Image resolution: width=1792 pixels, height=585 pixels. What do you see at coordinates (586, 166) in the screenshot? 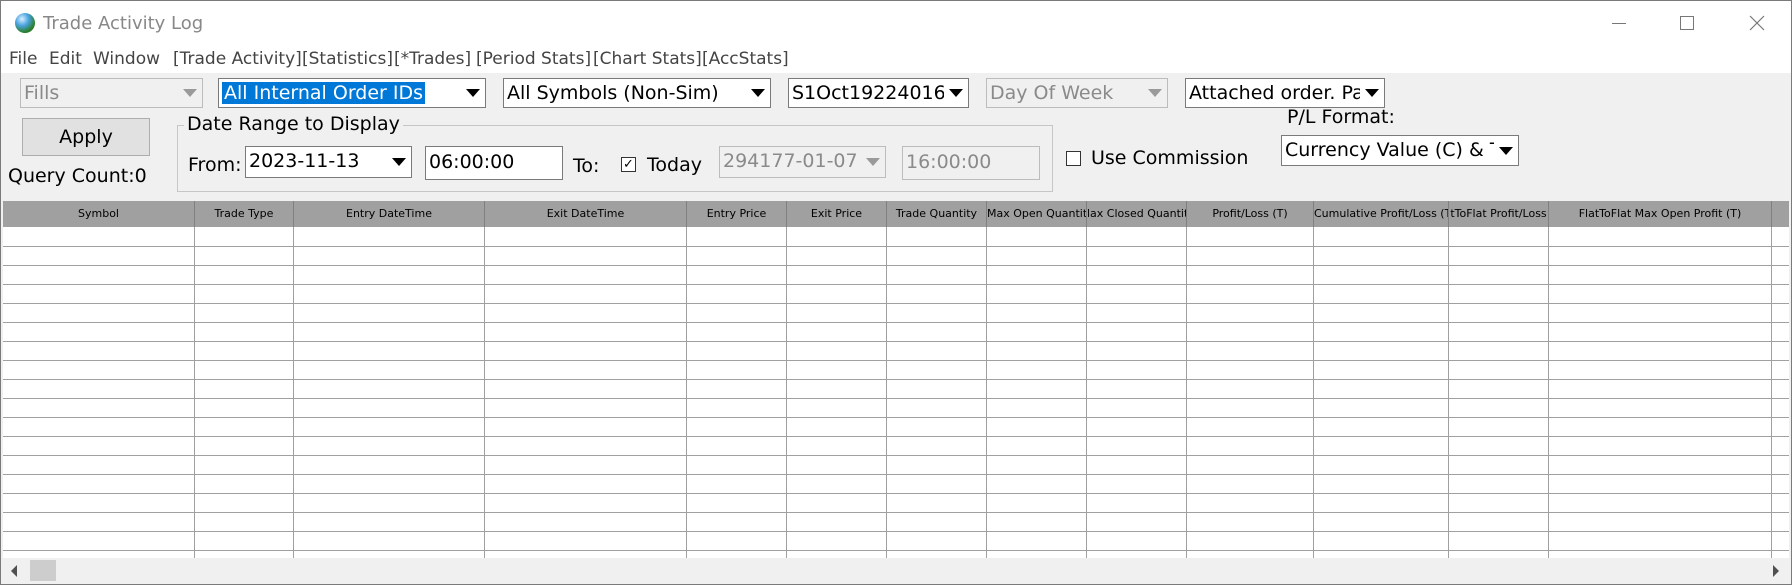
I see `to-label: To:` at bounding box center [586, 166].